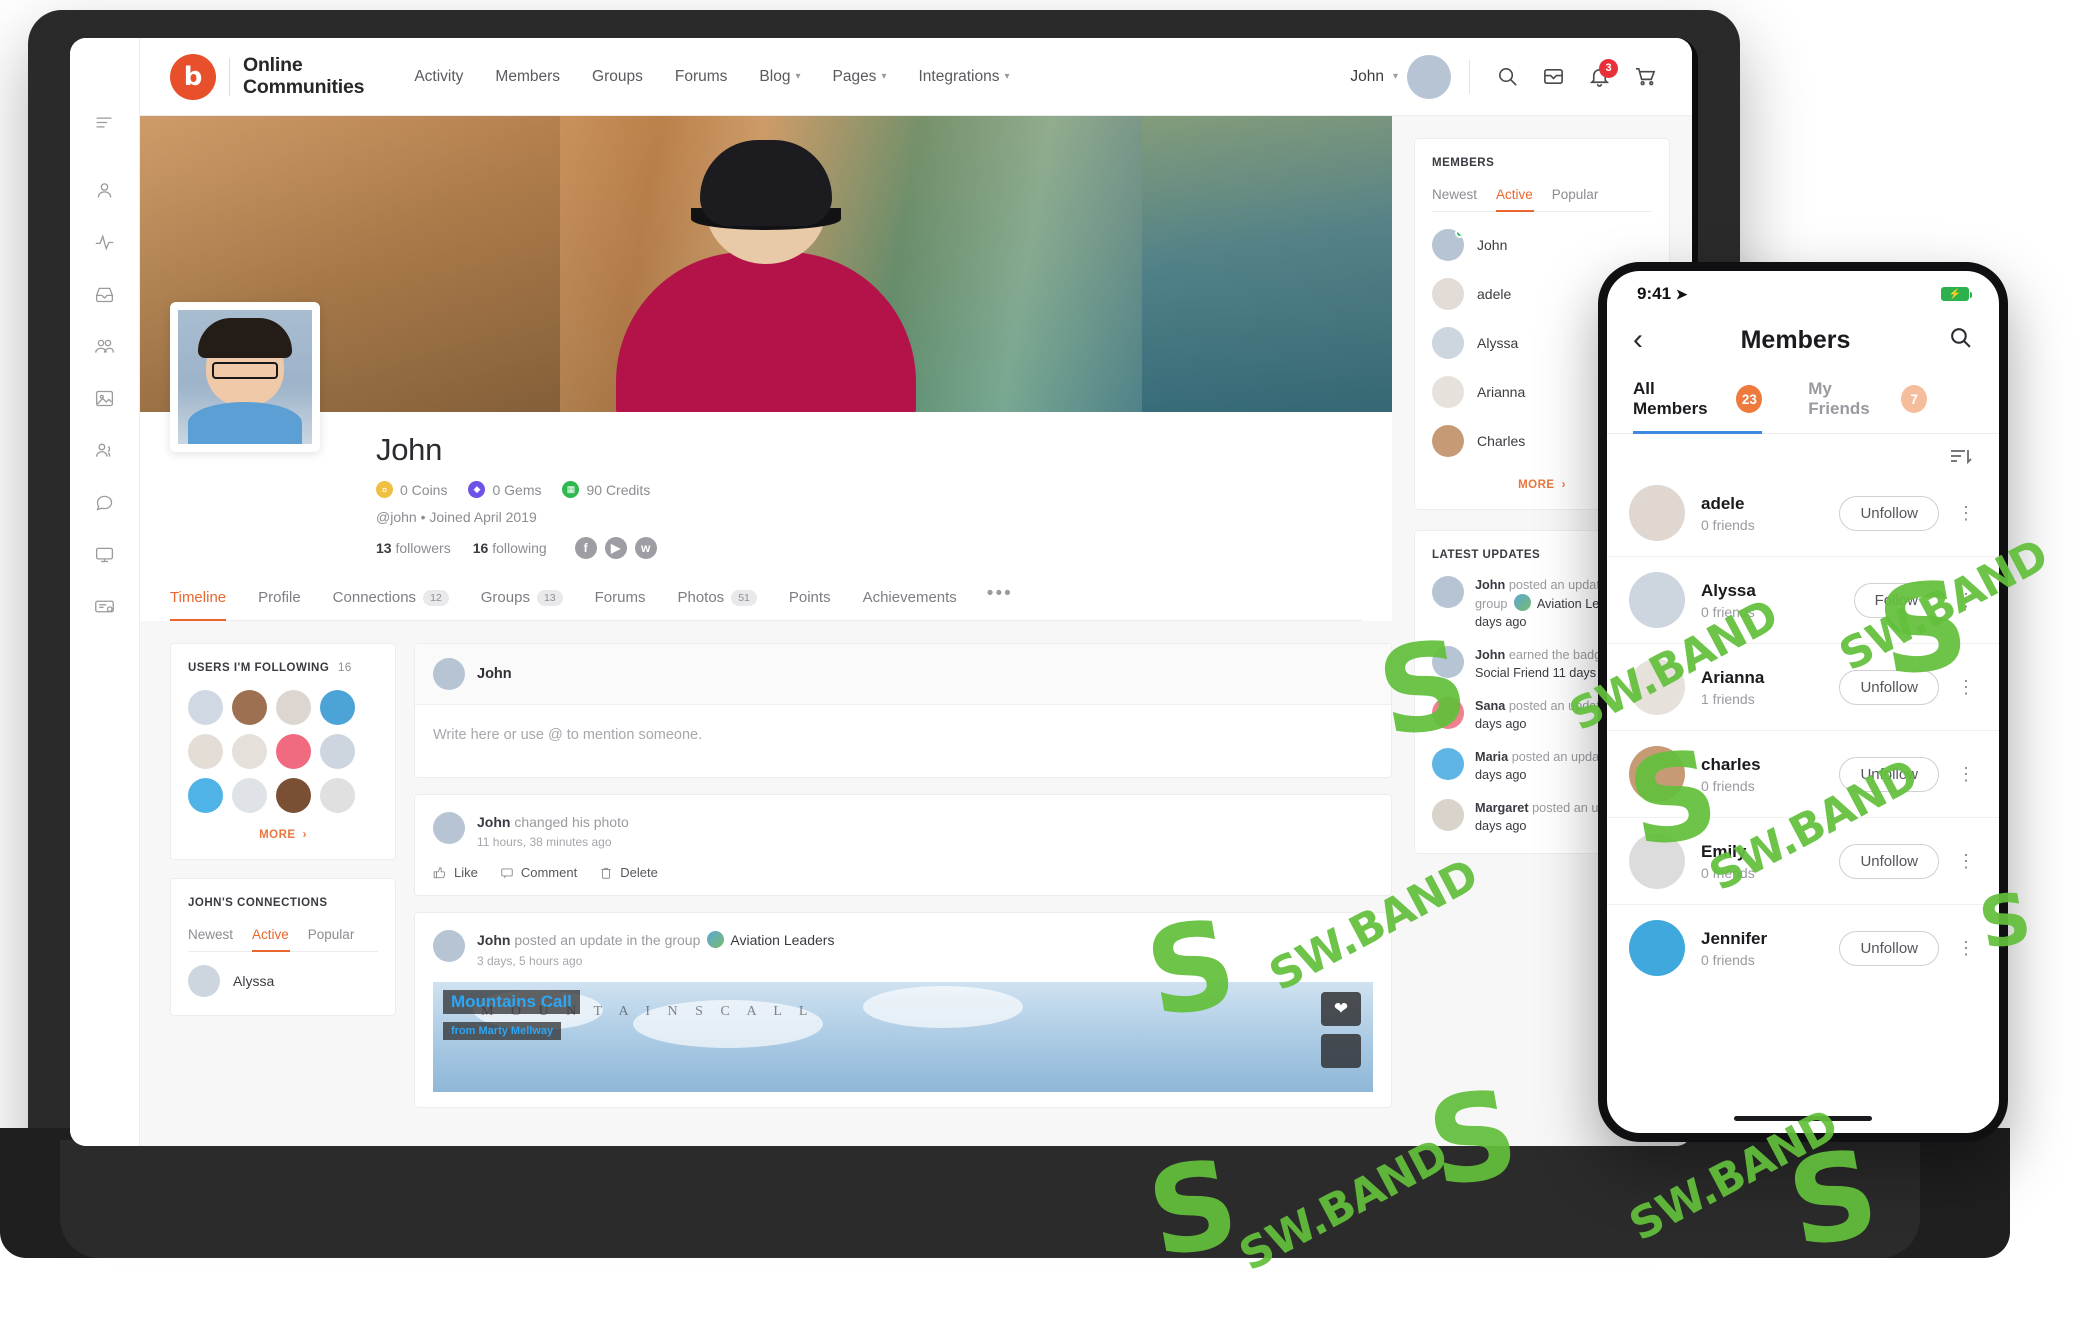  What do you see at coordinates (1599, 77) in the screenshot?
I see `bell-icon: 3` at bounding box center [1599, 77].